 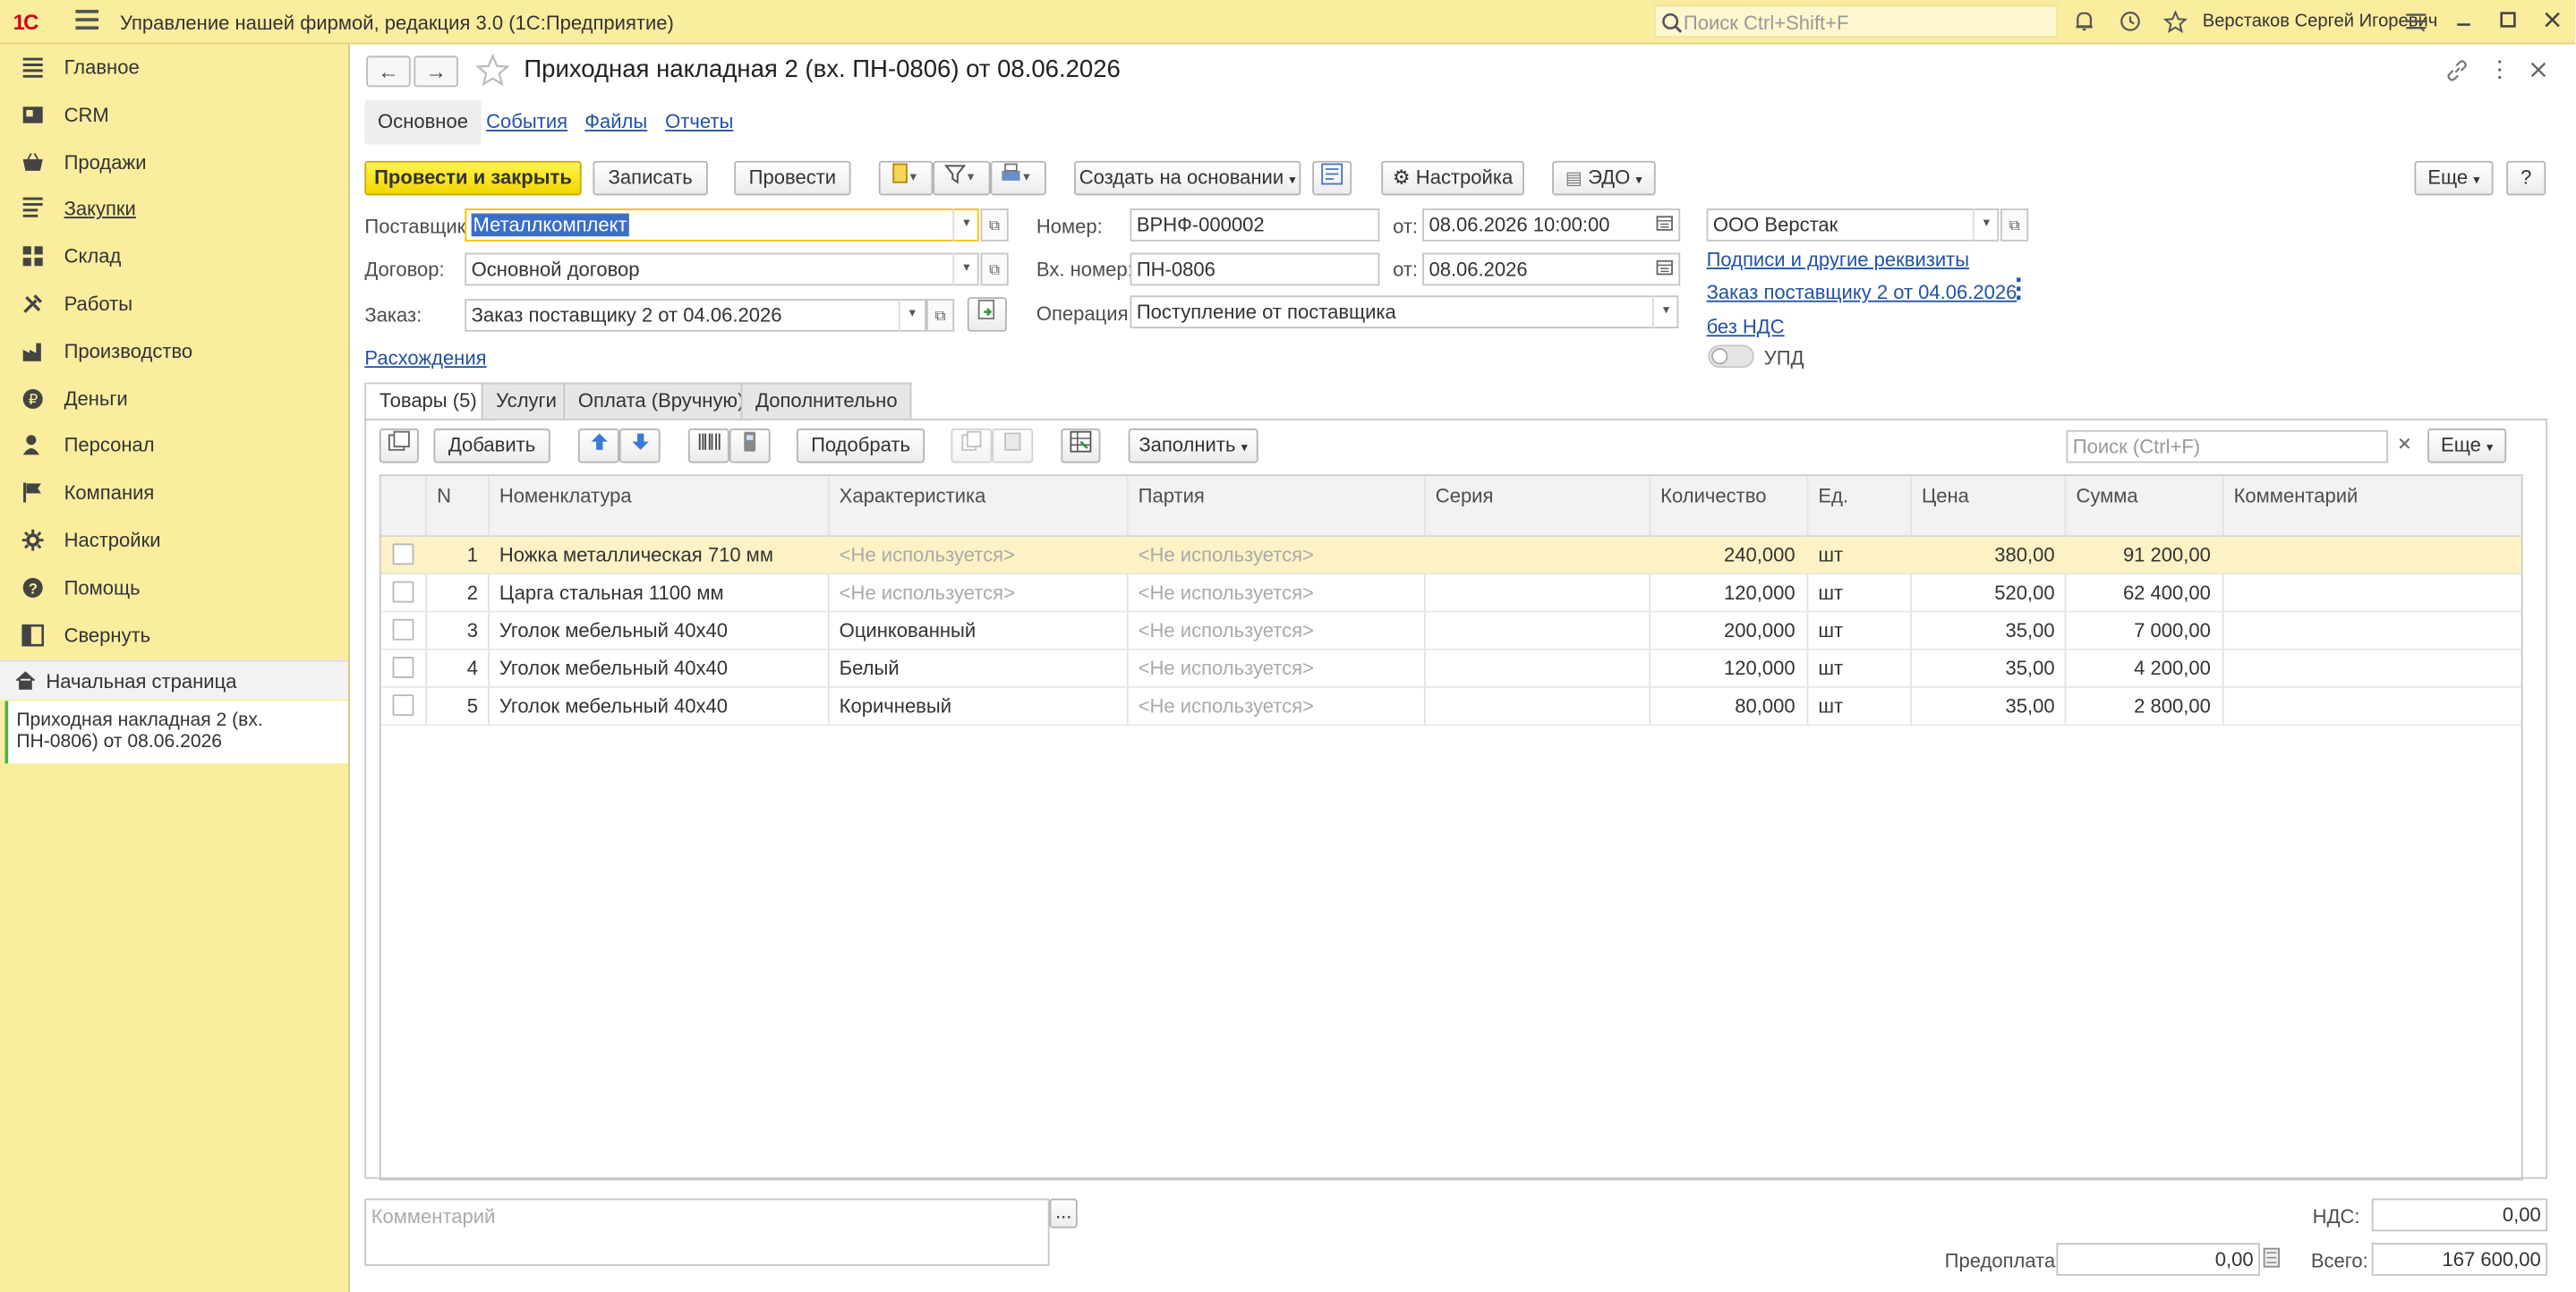 What do you see at coordinates (1713, 495) in the screenshot?
I see `col-header-quantity: Количество` at bounding box center [1713, 495].